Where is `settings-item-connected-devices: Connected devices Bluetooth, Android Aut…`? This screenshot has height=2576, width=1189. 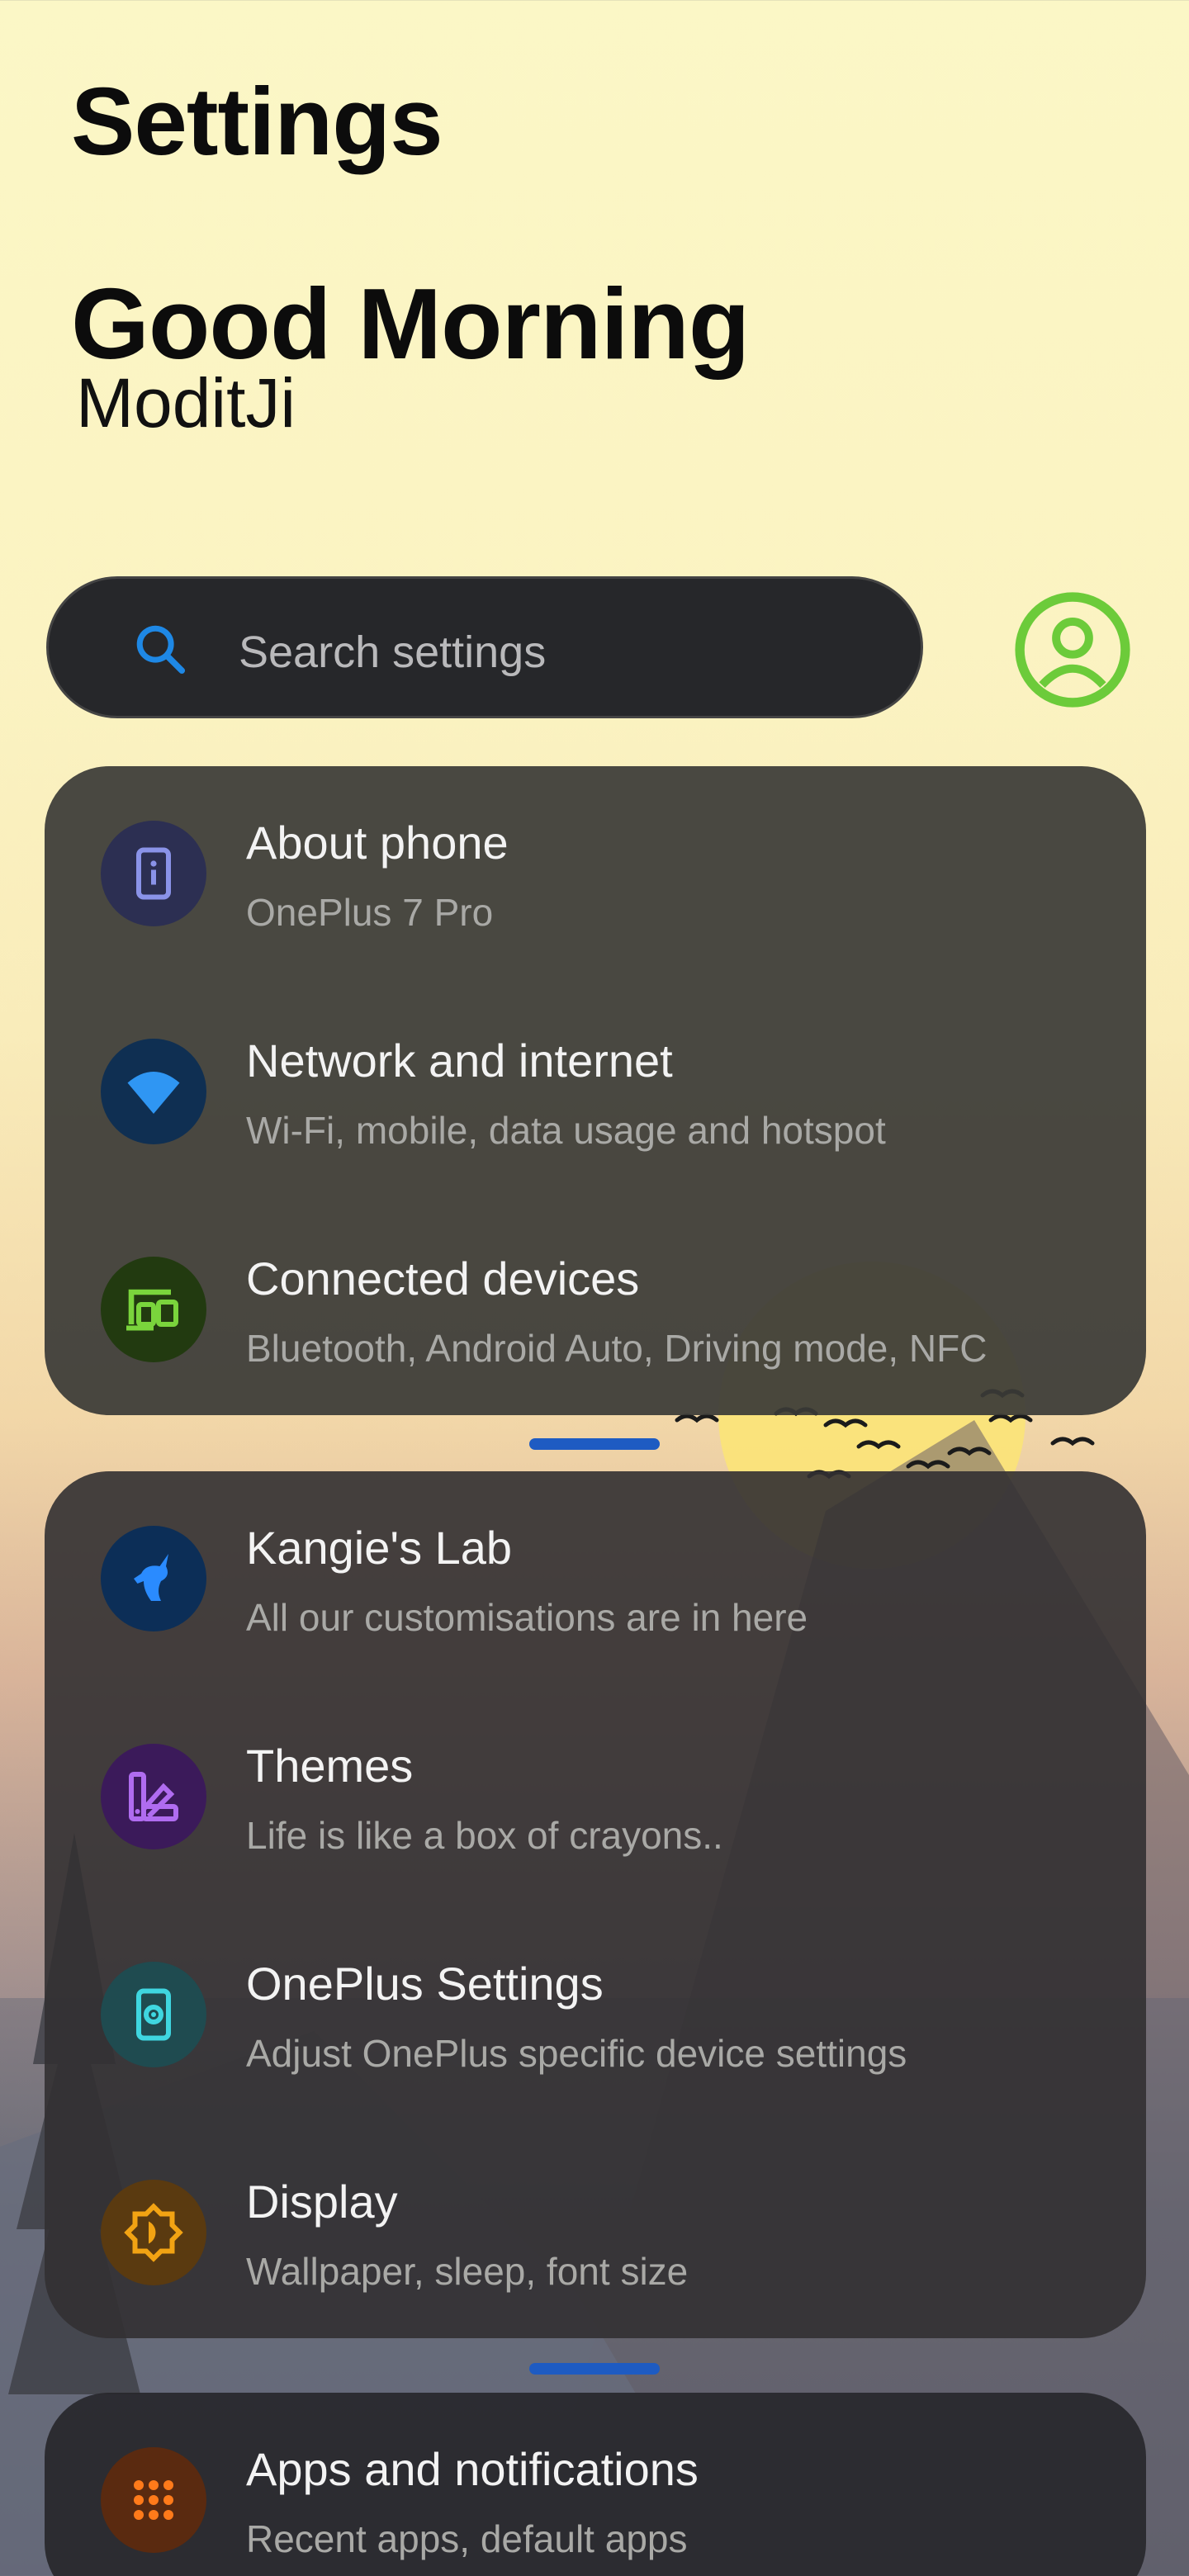
settings-item-connected-devices: Connected devices Bluetooth, Android Aut… is located at coordinates (595, 1308).